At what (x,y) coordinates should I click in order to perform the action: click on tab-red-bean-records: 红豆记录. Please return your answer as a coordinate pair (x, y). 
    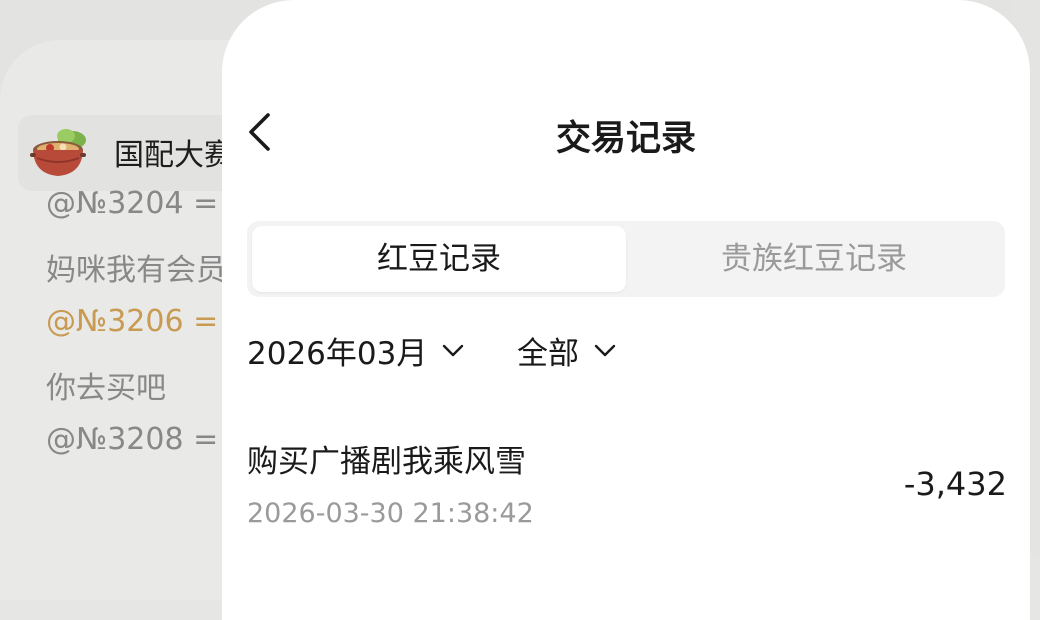
    Looking at the image, I should click on (439, 259).